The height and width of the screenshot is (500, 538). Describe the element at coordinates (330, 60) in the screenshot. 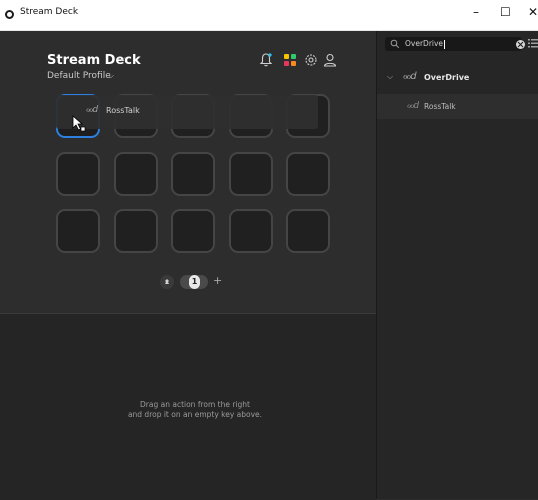

I see `user-account-icon` at that location.